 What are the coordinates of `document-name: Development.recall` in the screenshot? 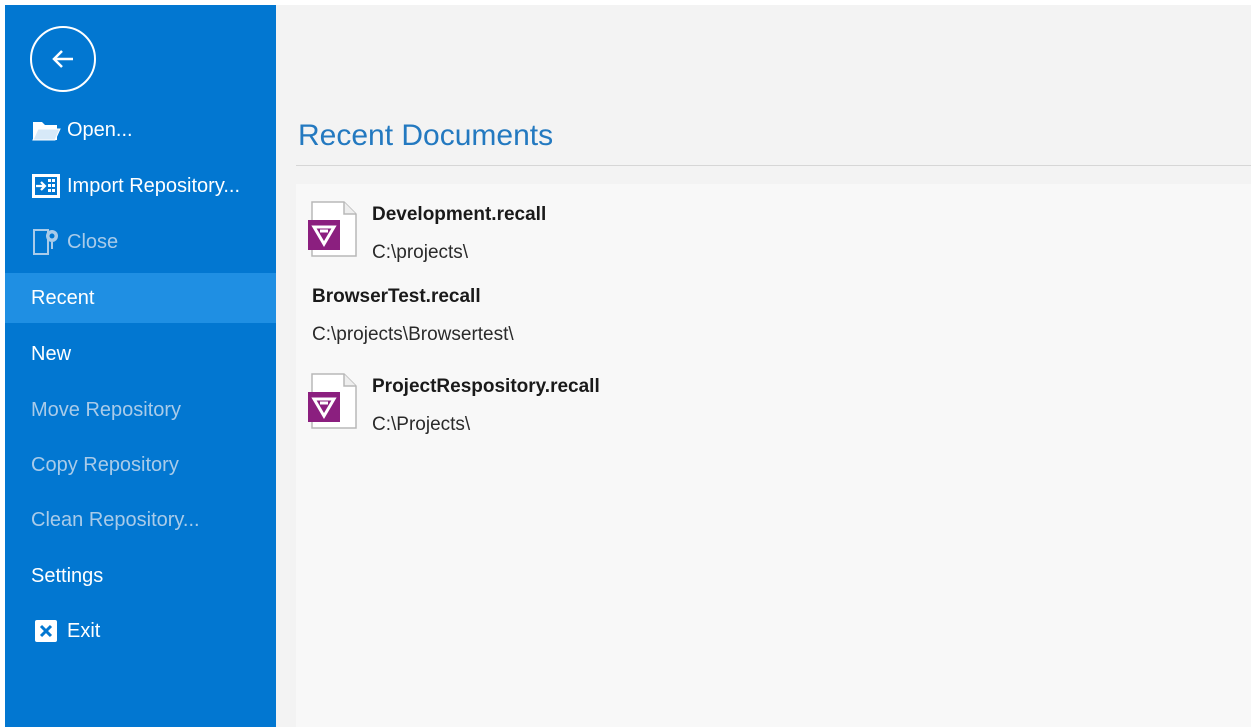 It's located at (459, 214).